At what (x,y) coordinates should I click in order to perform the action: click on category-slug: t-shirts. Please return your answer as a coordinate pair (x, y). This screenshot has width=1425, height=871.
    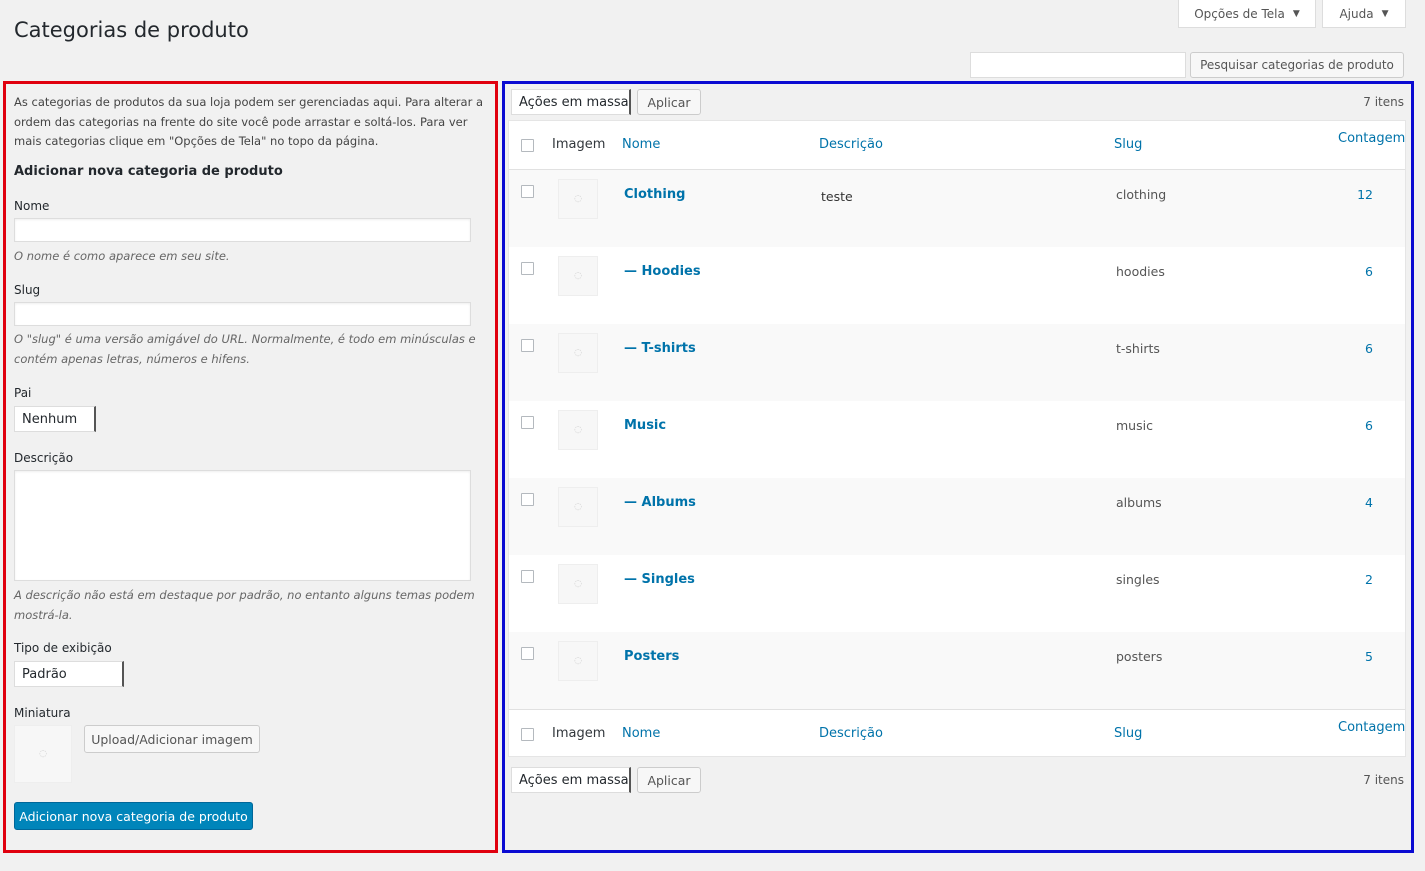
    Looking at the image, I should click on (1138, 348).